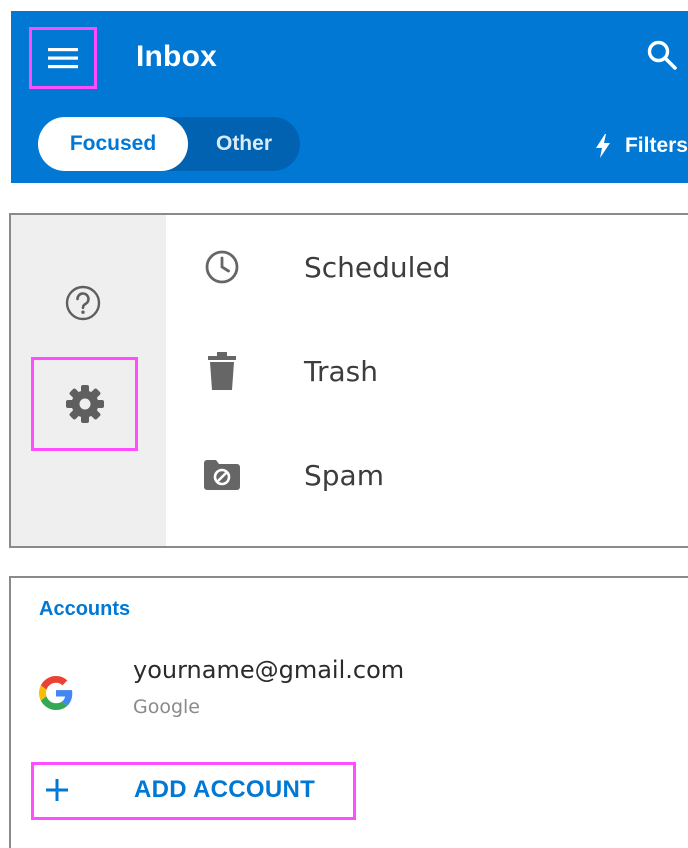 Image resolution: width=688 pixels, height=848 pixels. I want to click on settings-button, so click(84, 404).